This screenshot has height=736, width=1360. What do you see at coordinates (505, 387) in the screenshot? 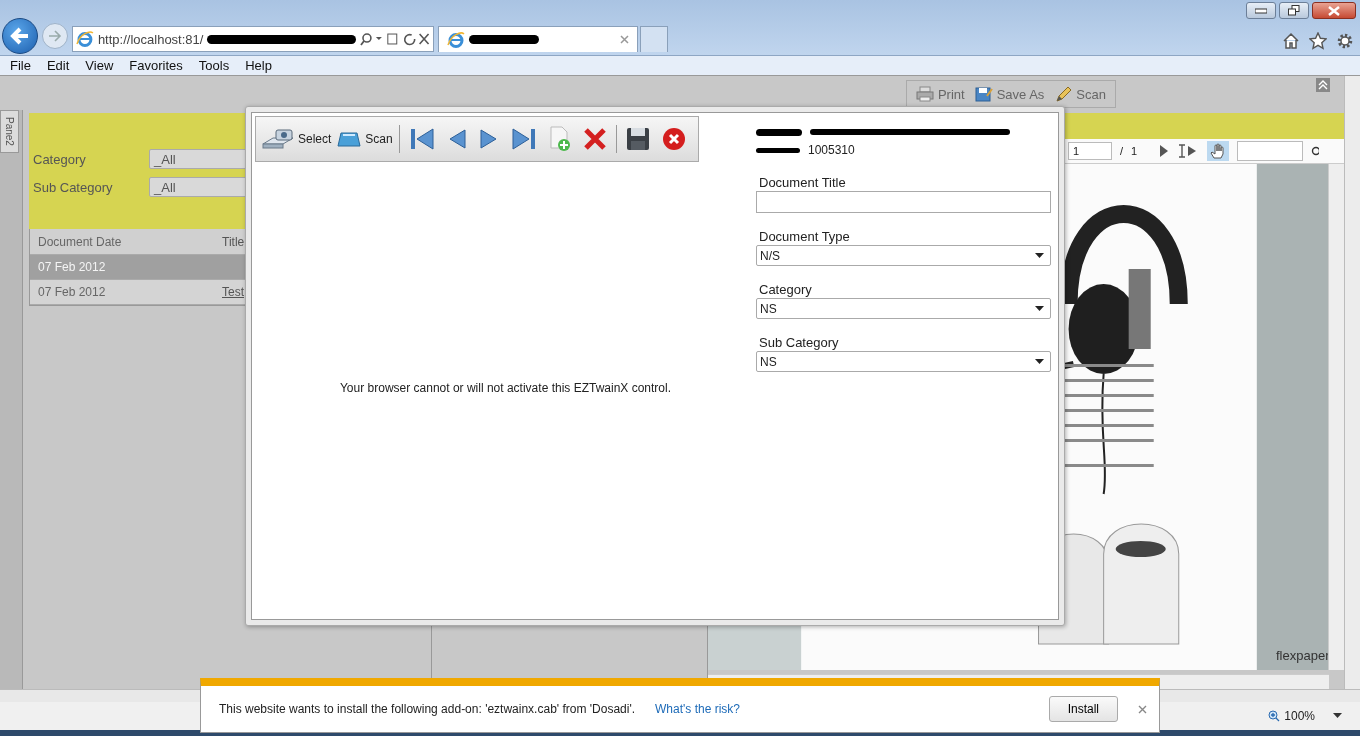
I see `control-message: Your browser cannot or will not activate this EZTwainX control.` at bounding box center [505, 387].